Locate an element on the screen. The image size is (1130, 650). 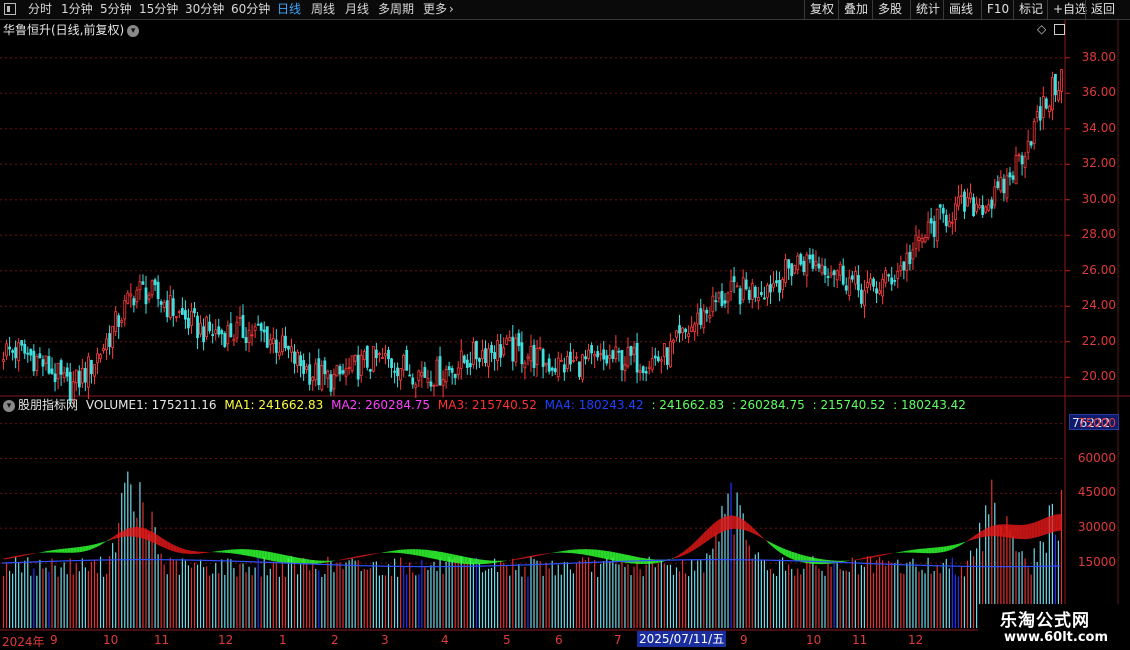
watermark: 乐淘公式网 www.60lt.com is located at coordinates (1054, 627).